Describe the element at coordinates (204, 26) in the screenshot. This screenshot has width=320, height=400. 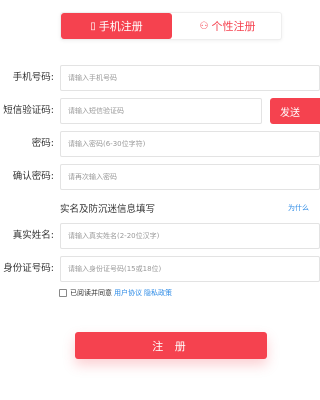
I see `personal-icon: ⚇` at that location.